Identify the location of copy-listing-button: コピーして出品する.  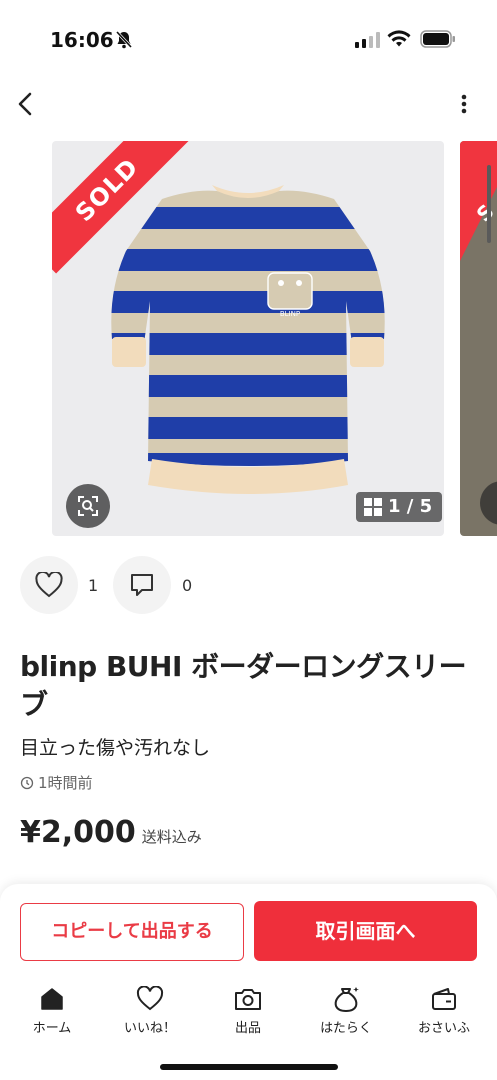
(132, 932).